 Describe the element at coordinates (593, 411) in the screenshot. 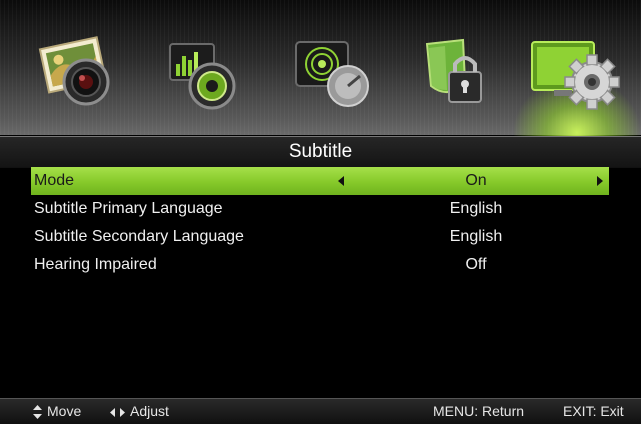

I see `exit-hint: EXIT: Exit` at that location.